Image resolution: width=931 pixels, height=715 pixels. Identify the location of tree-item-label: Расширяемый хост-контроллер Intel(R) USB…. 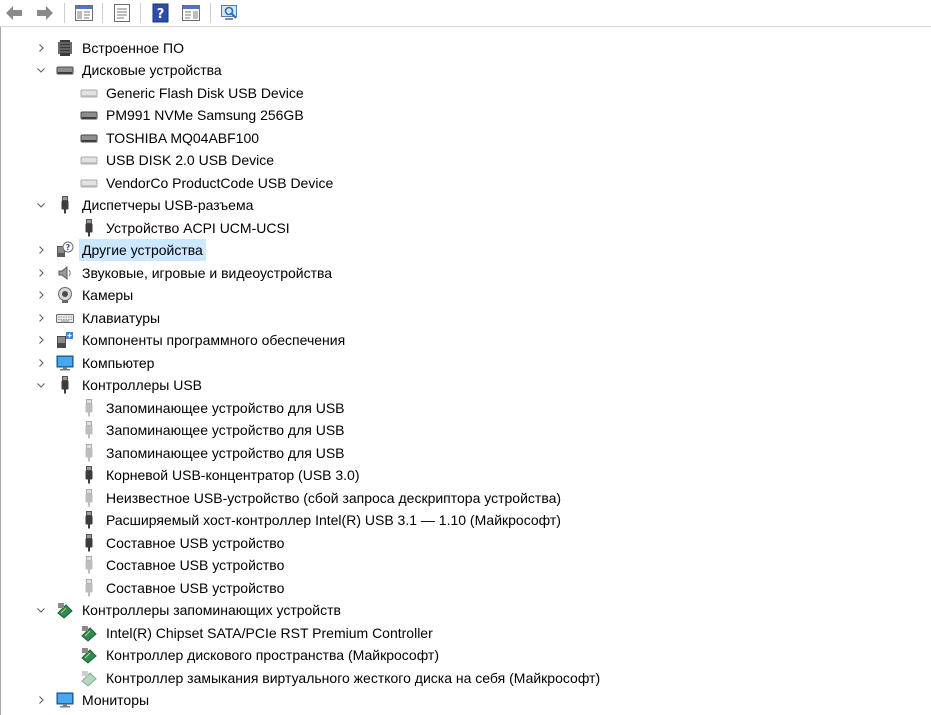
(333, 520).